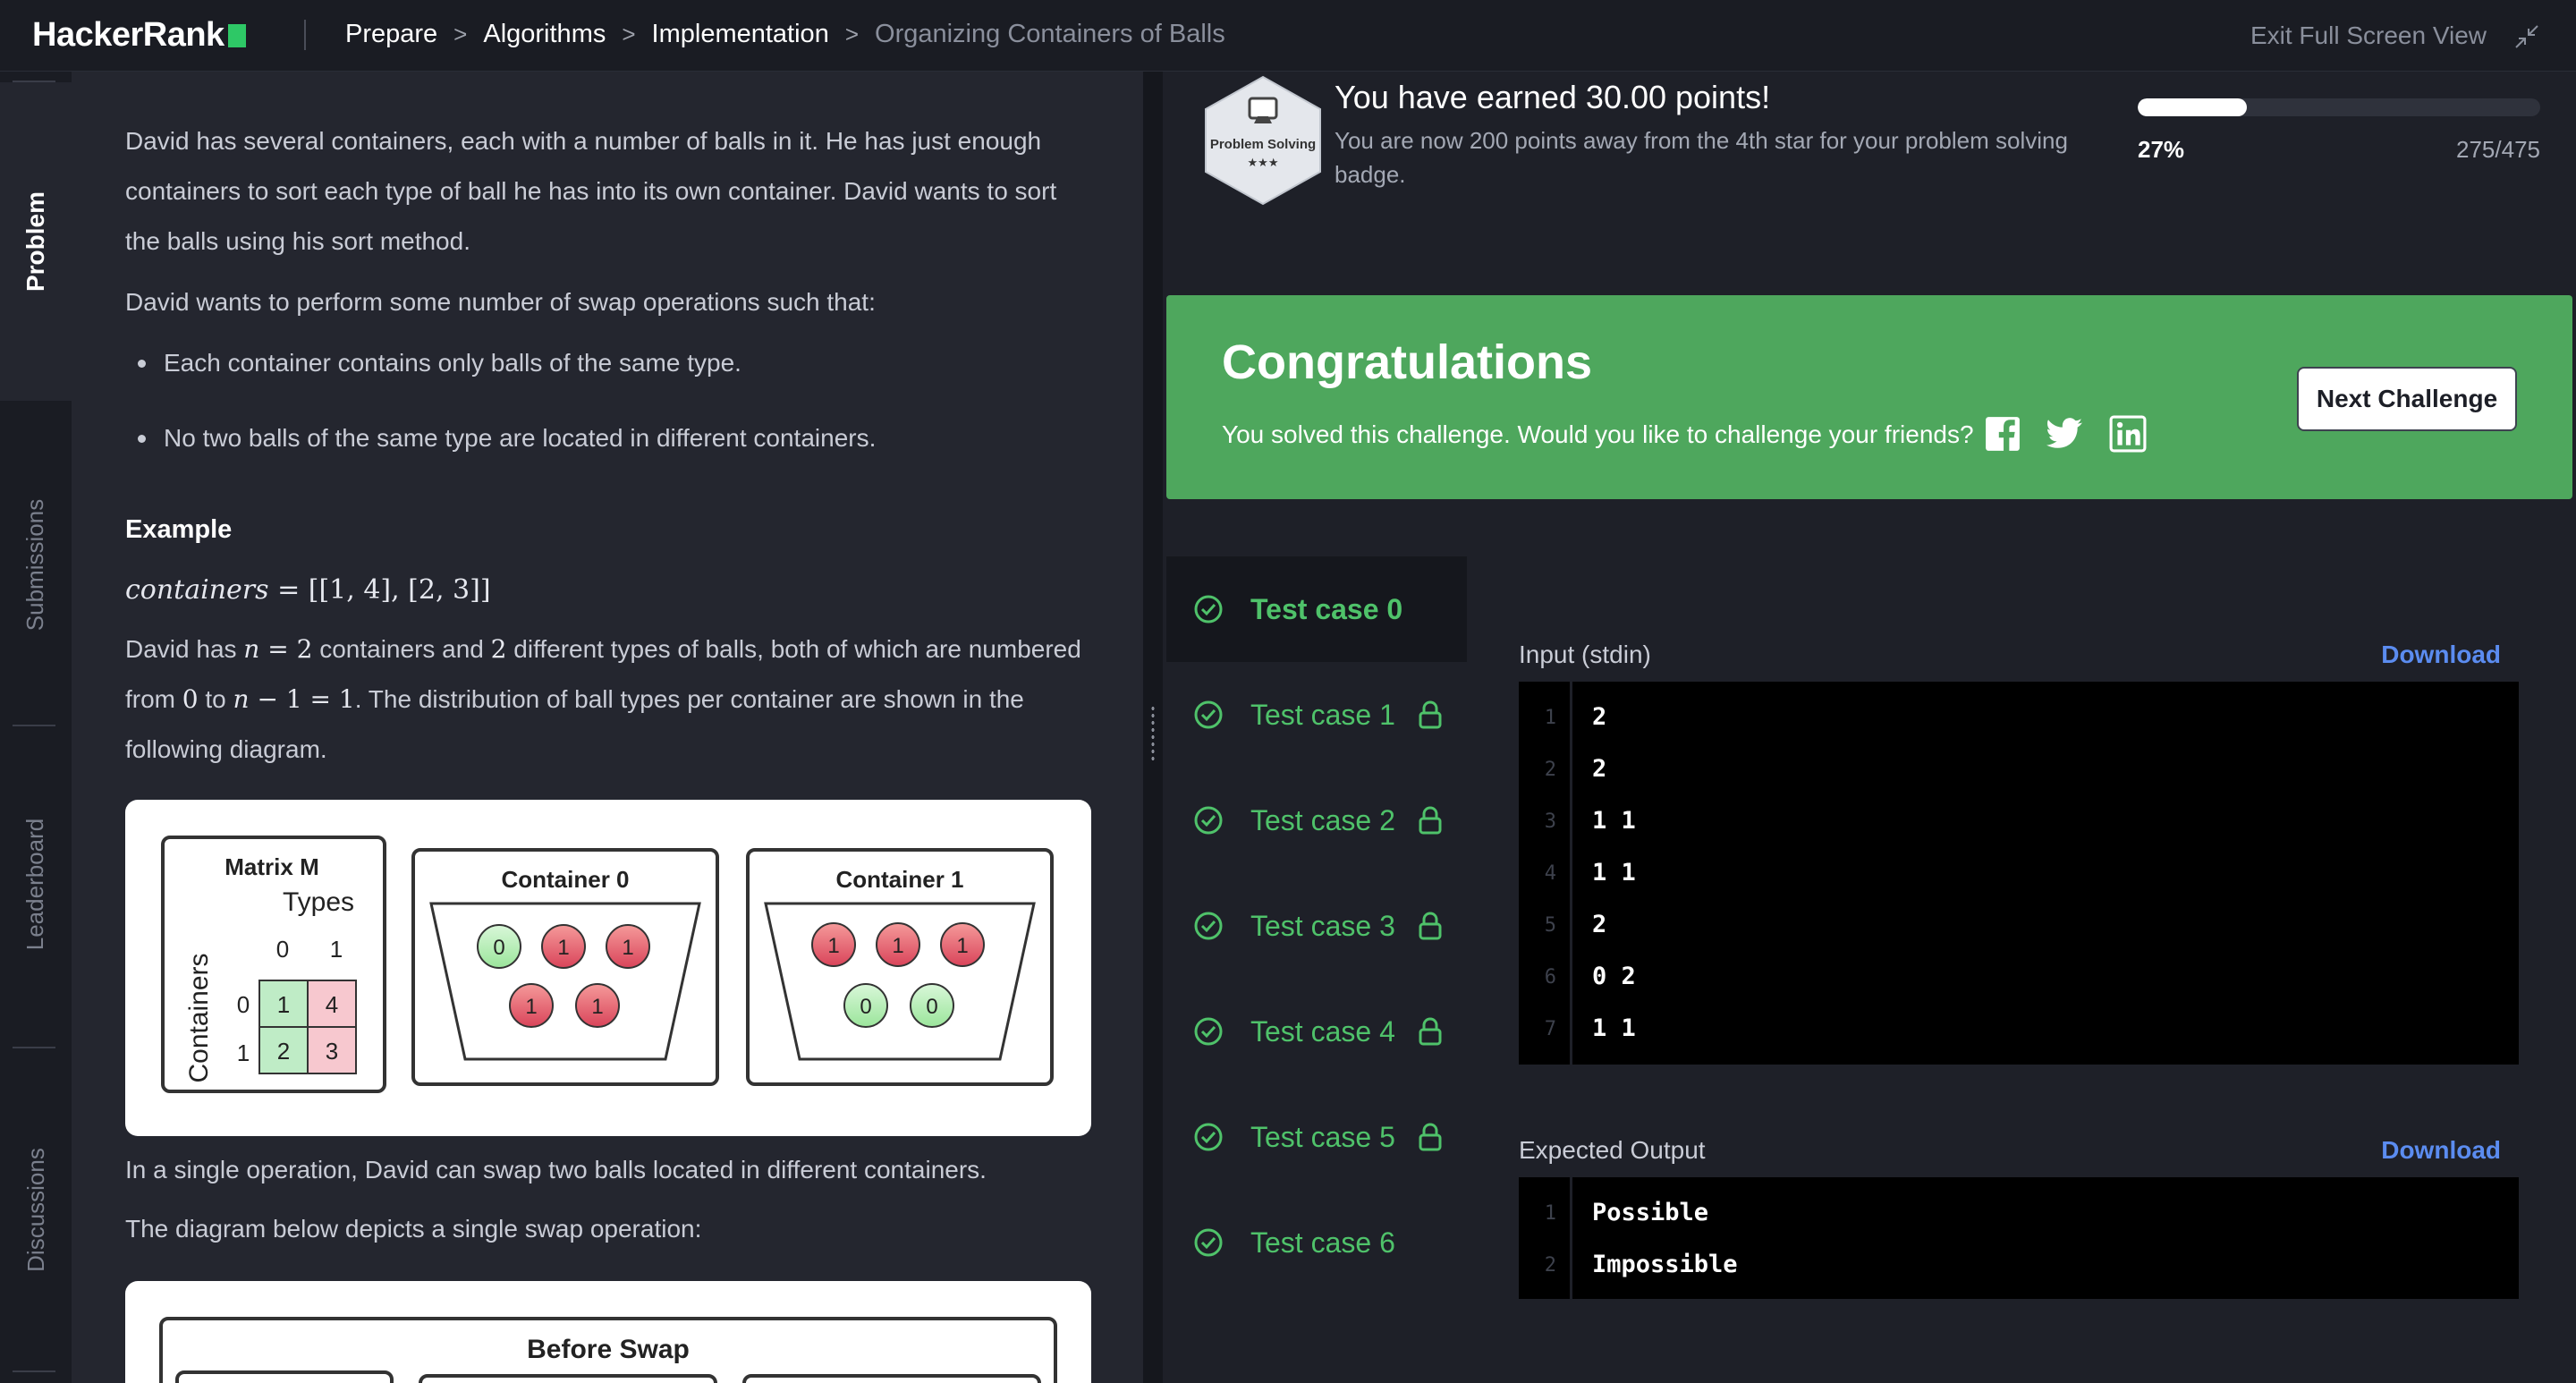  What do you see at coordinates (2019, 874) in the screenshot?
I see `input-code-box: 1 2 3 4 5 6 7 2 2 1 1 1 1 2 0 2 1 1` at bounding box center [2019, 874].